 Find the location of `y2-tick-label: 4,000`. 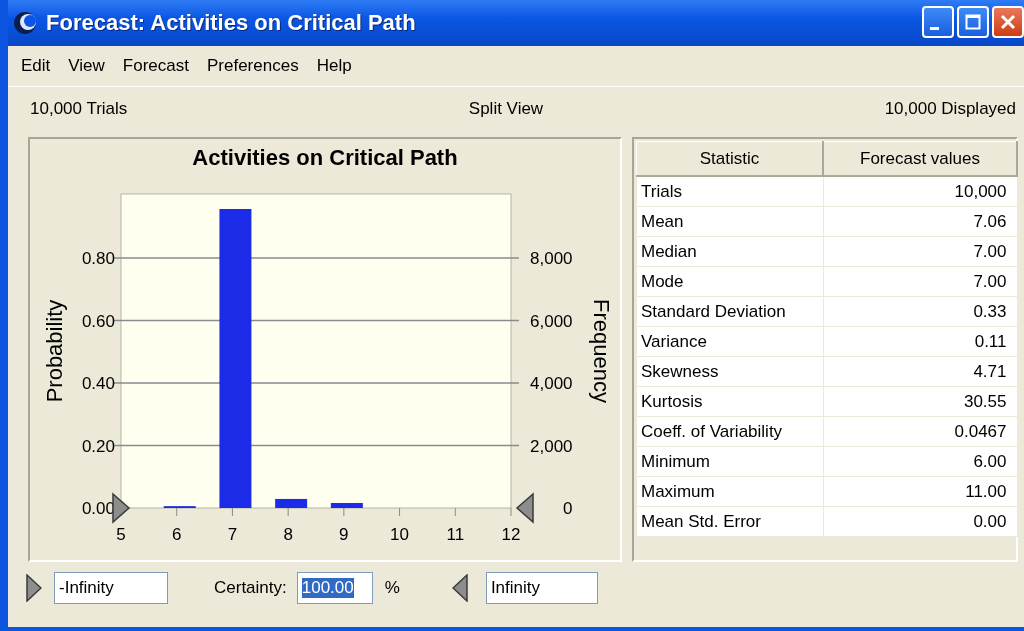

y2-tick-label: 4,000 is located at coordinates (551, 383).